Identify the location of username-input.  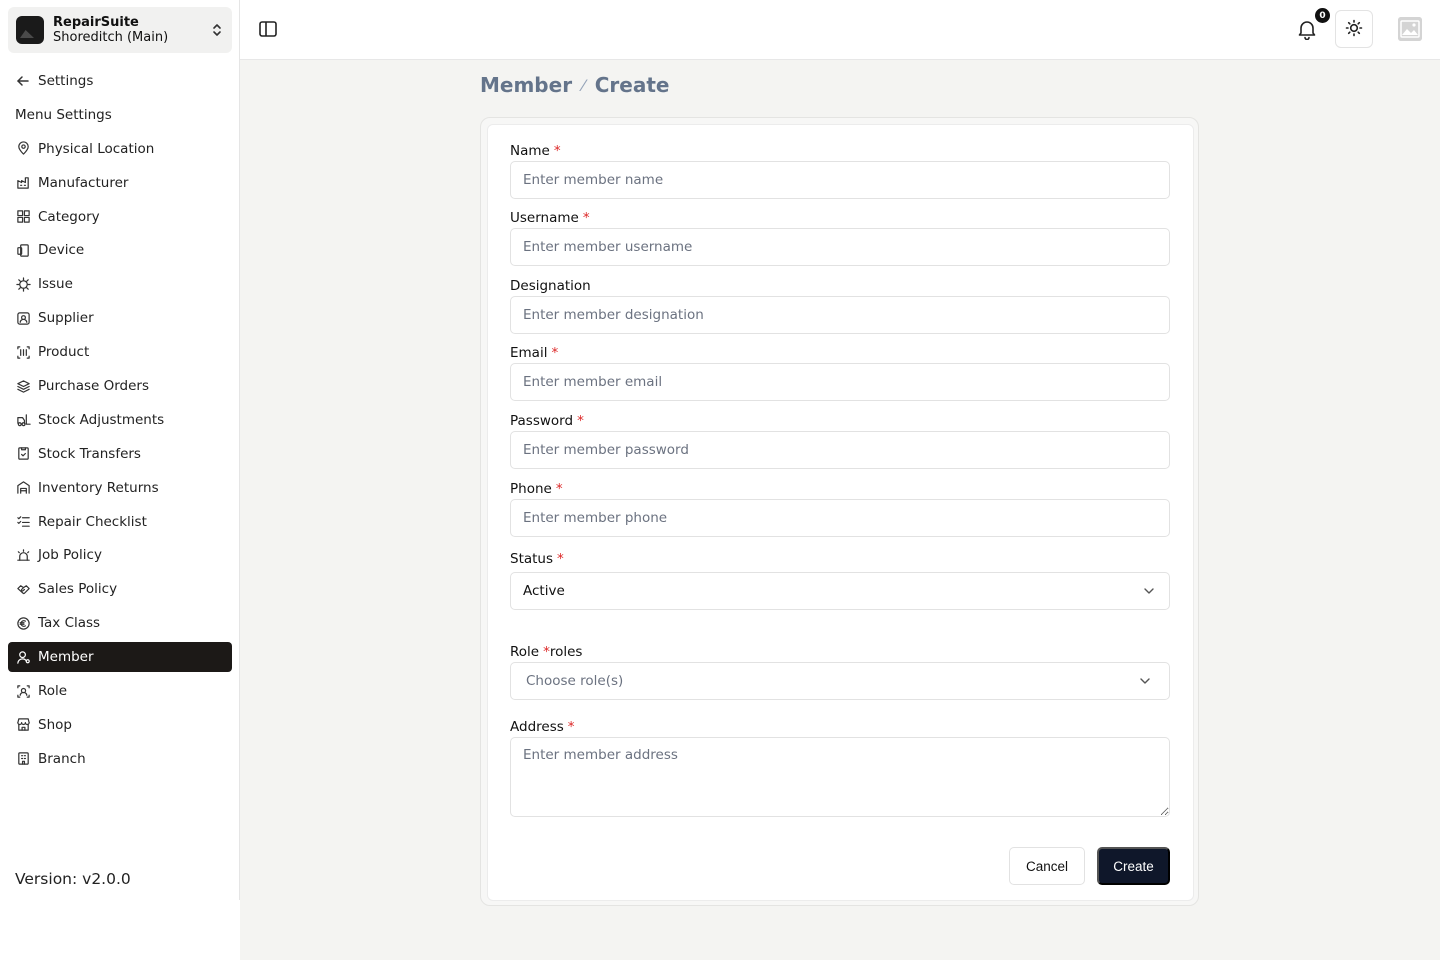
(840, 247).